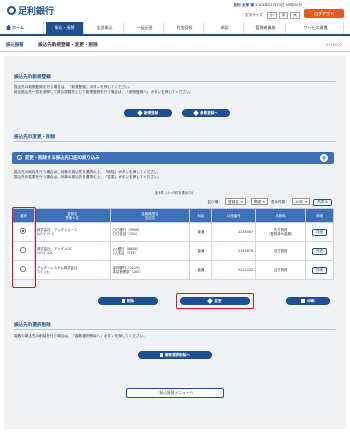 This screenshot has height=433, width=350. I want to click on printer-icon, so click(303, 300).